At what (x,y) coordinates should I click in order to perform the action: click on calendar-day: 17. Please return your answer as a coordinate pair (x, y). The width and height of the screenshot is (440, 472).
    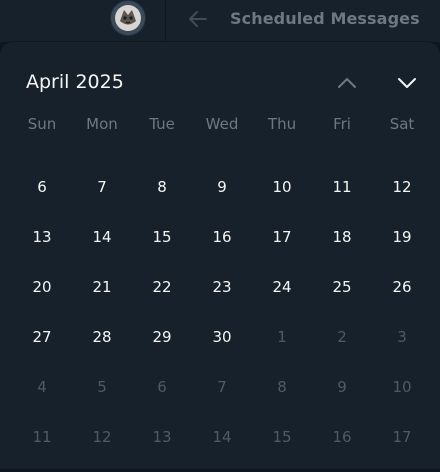
    Looking at the image, I should click on (282, 237).